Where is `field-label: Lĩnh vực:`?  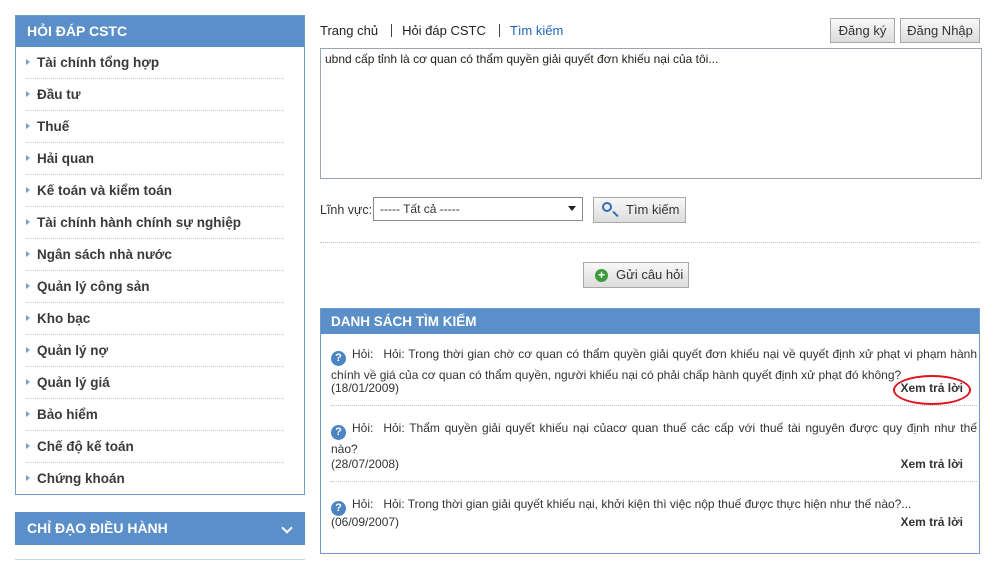 field-label: Lĩnh vực: is located at coordinates (346, 210).